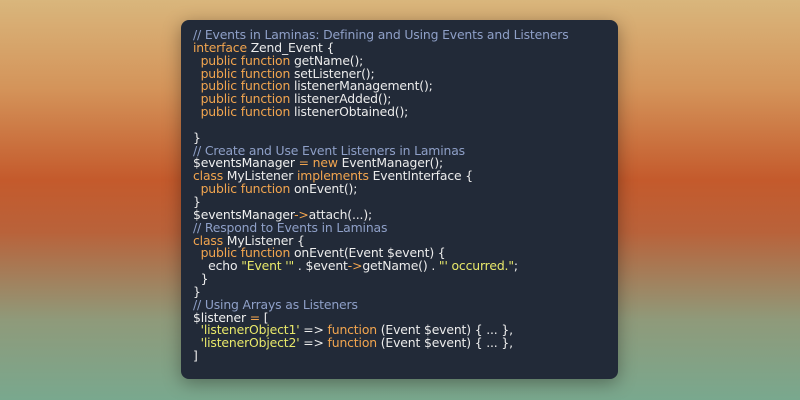 This screenshot has width=800, height=400. I want to click on code-token-plain: ;, so click(515, 266).